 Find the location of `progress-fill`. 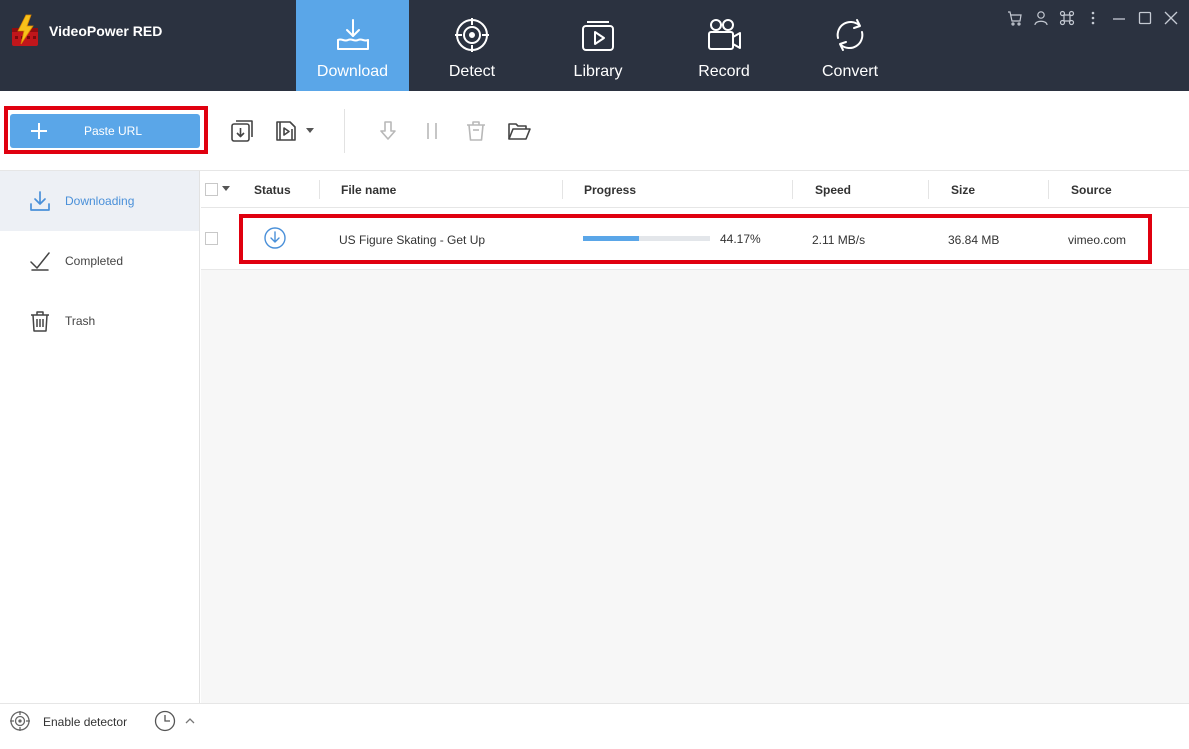

progress-fill is located at coordinates (611, 238).